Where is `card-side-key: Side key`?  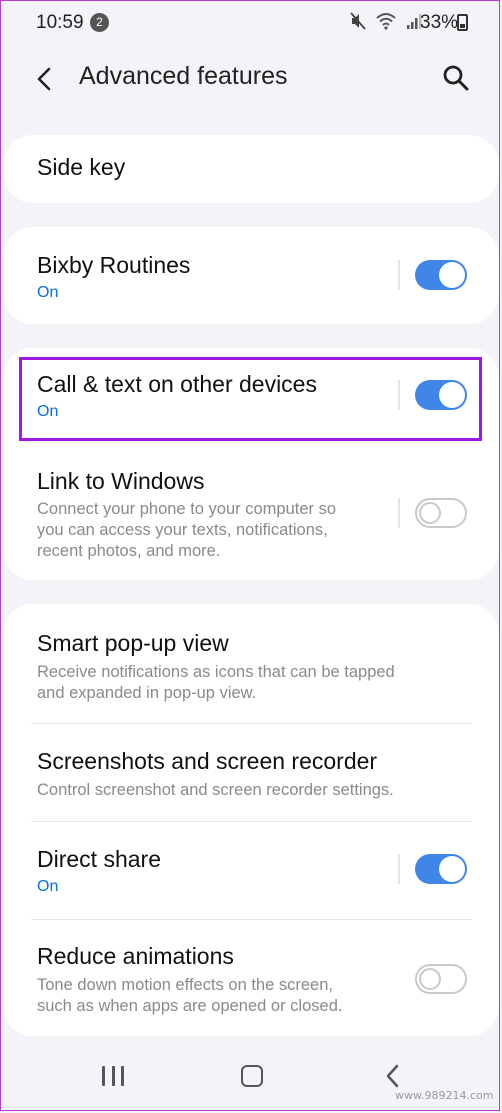
card-side-key: Side key is located at coordinates (251, 169).